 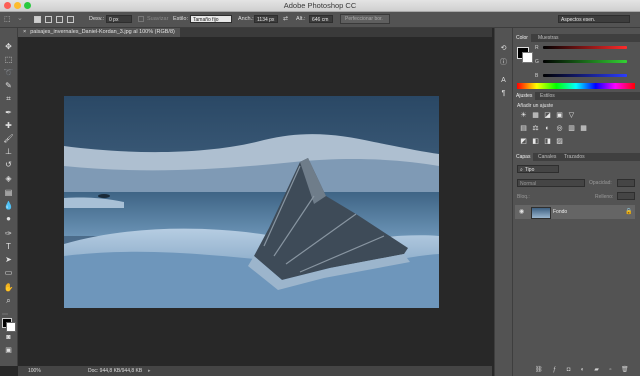 I want to click on zoom-level: 100%, so click(x=34, y=371).